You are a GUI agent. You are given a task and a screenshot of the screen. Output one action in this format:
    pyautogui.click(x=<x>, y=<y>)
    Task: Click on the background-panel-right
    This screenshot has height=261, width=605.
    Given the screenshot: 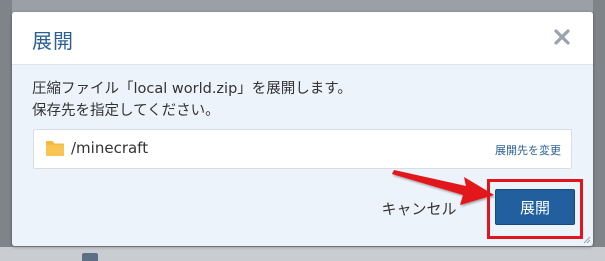 What is the action you would take?
    pyautogui.click(x=599, y=130)
    